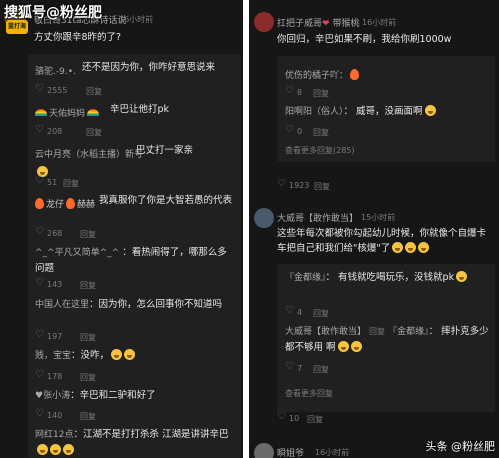 The width and height of the screenshot is (499, 458). What do you see at coordinates (48, 130) in the screenshot?
I see `like-count: 208` at bounding box center [48, 130].